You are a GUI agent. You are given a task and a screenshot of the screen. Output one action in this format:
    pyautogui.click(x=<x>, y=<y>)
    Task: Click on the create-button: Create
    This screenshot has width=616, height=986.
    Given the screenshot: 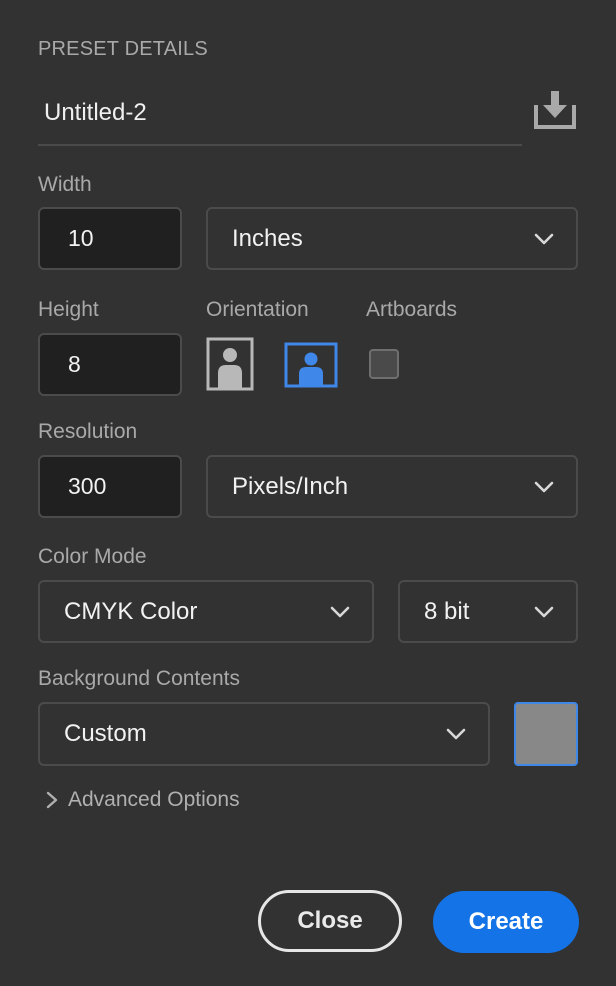 What is the action you would take?
    pyautogui.click(x=506, y=922)
    